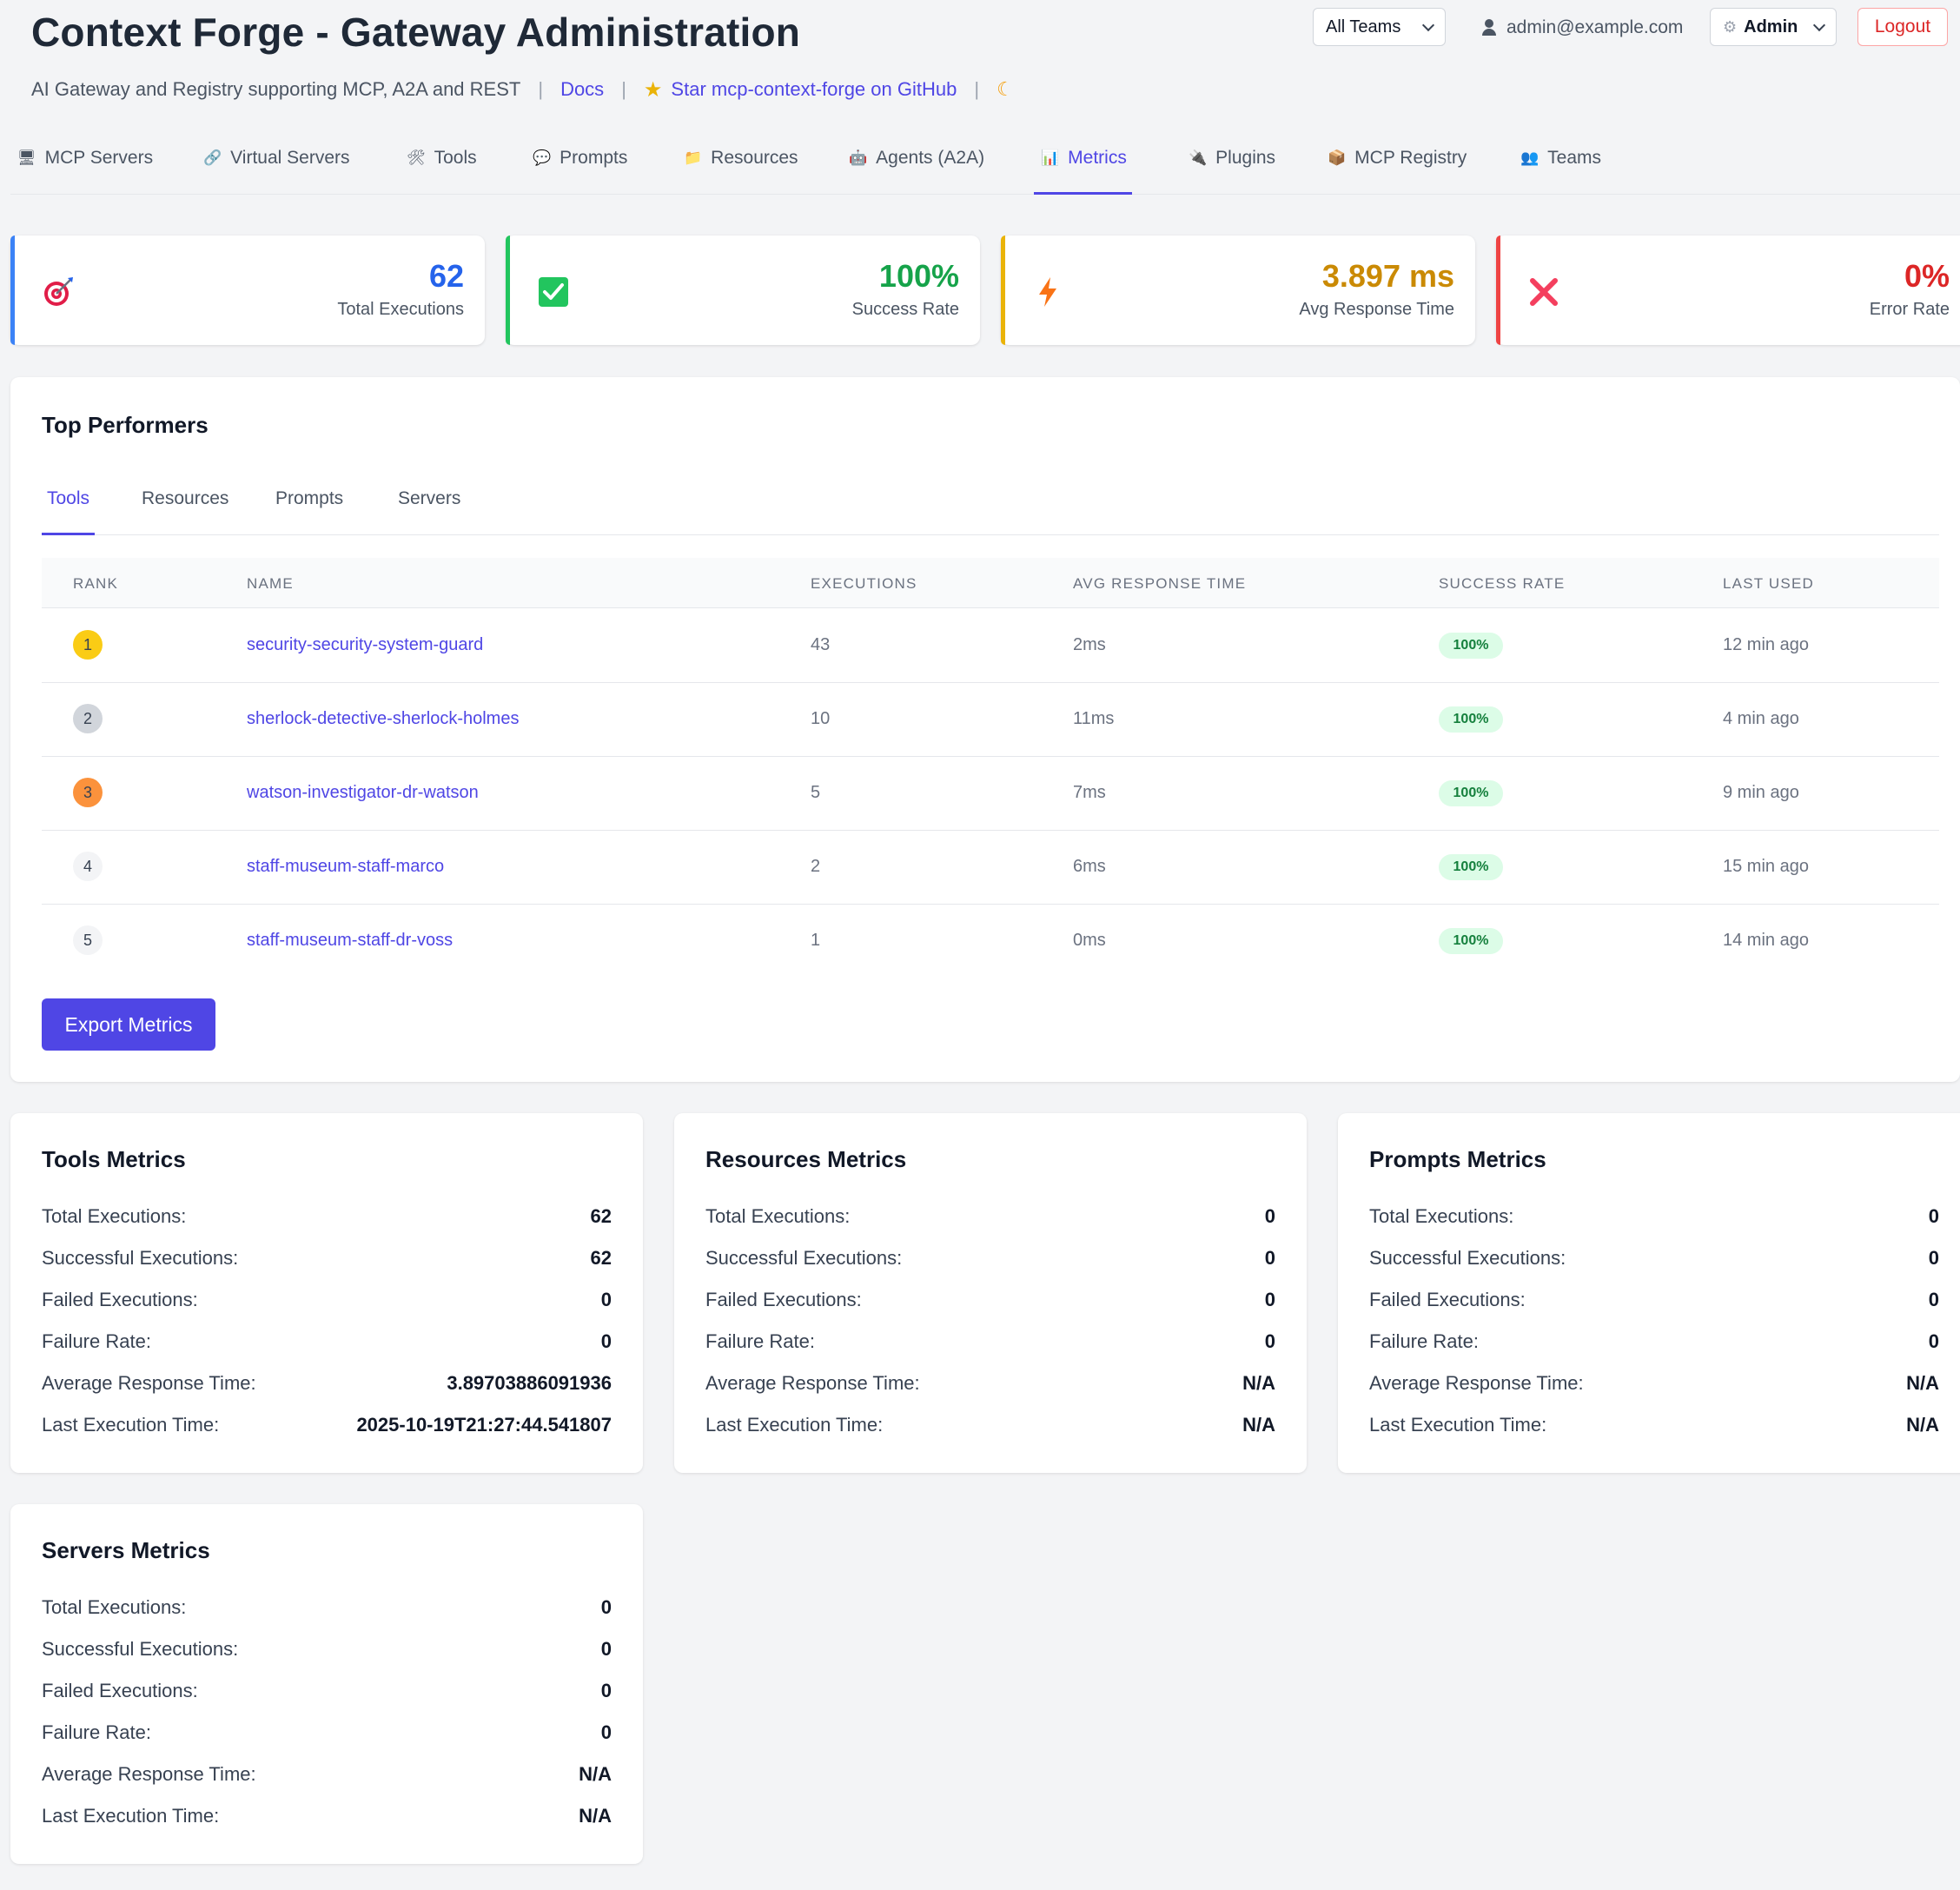 The height and width of the screenshot is (1890, 1960). What do you see at coordinates (383, 719) in the screenshot?
I see `tool-name-link: sherlock-detective-sherlock-holmes` at bounding box center [383, 719].